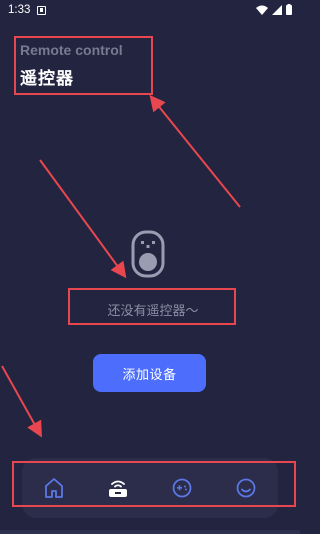 The width and height of the screenshot is (320, 534). Describe the element at coordinates (195, 151) in the screenshot. I see `annotation-arrow-header` at that location.